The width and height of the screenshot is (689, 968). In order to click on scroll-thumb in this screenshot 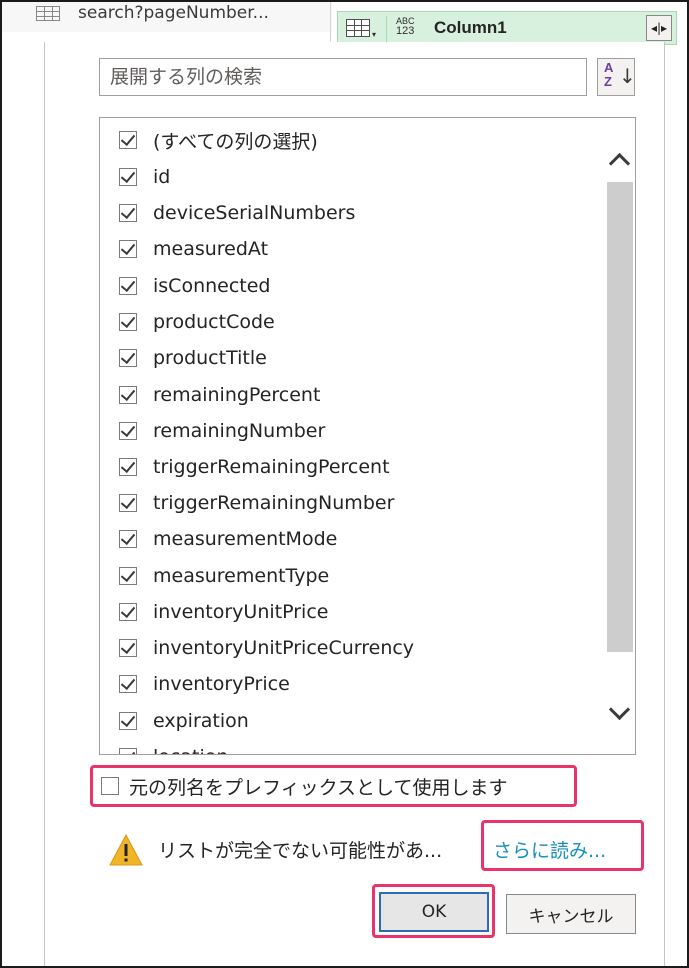, I will do `click(620, 417)`.